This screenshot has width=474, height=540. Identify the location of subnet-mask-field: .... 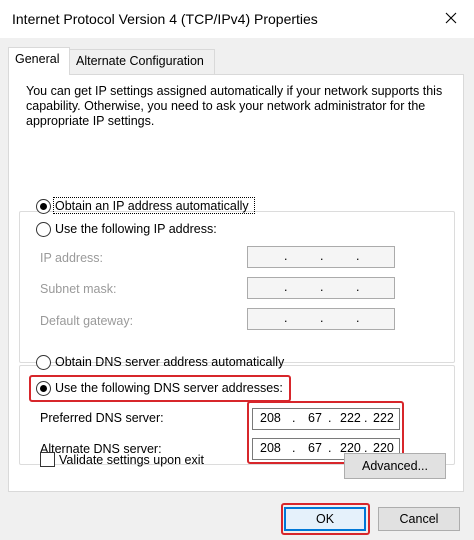
(321, 288).